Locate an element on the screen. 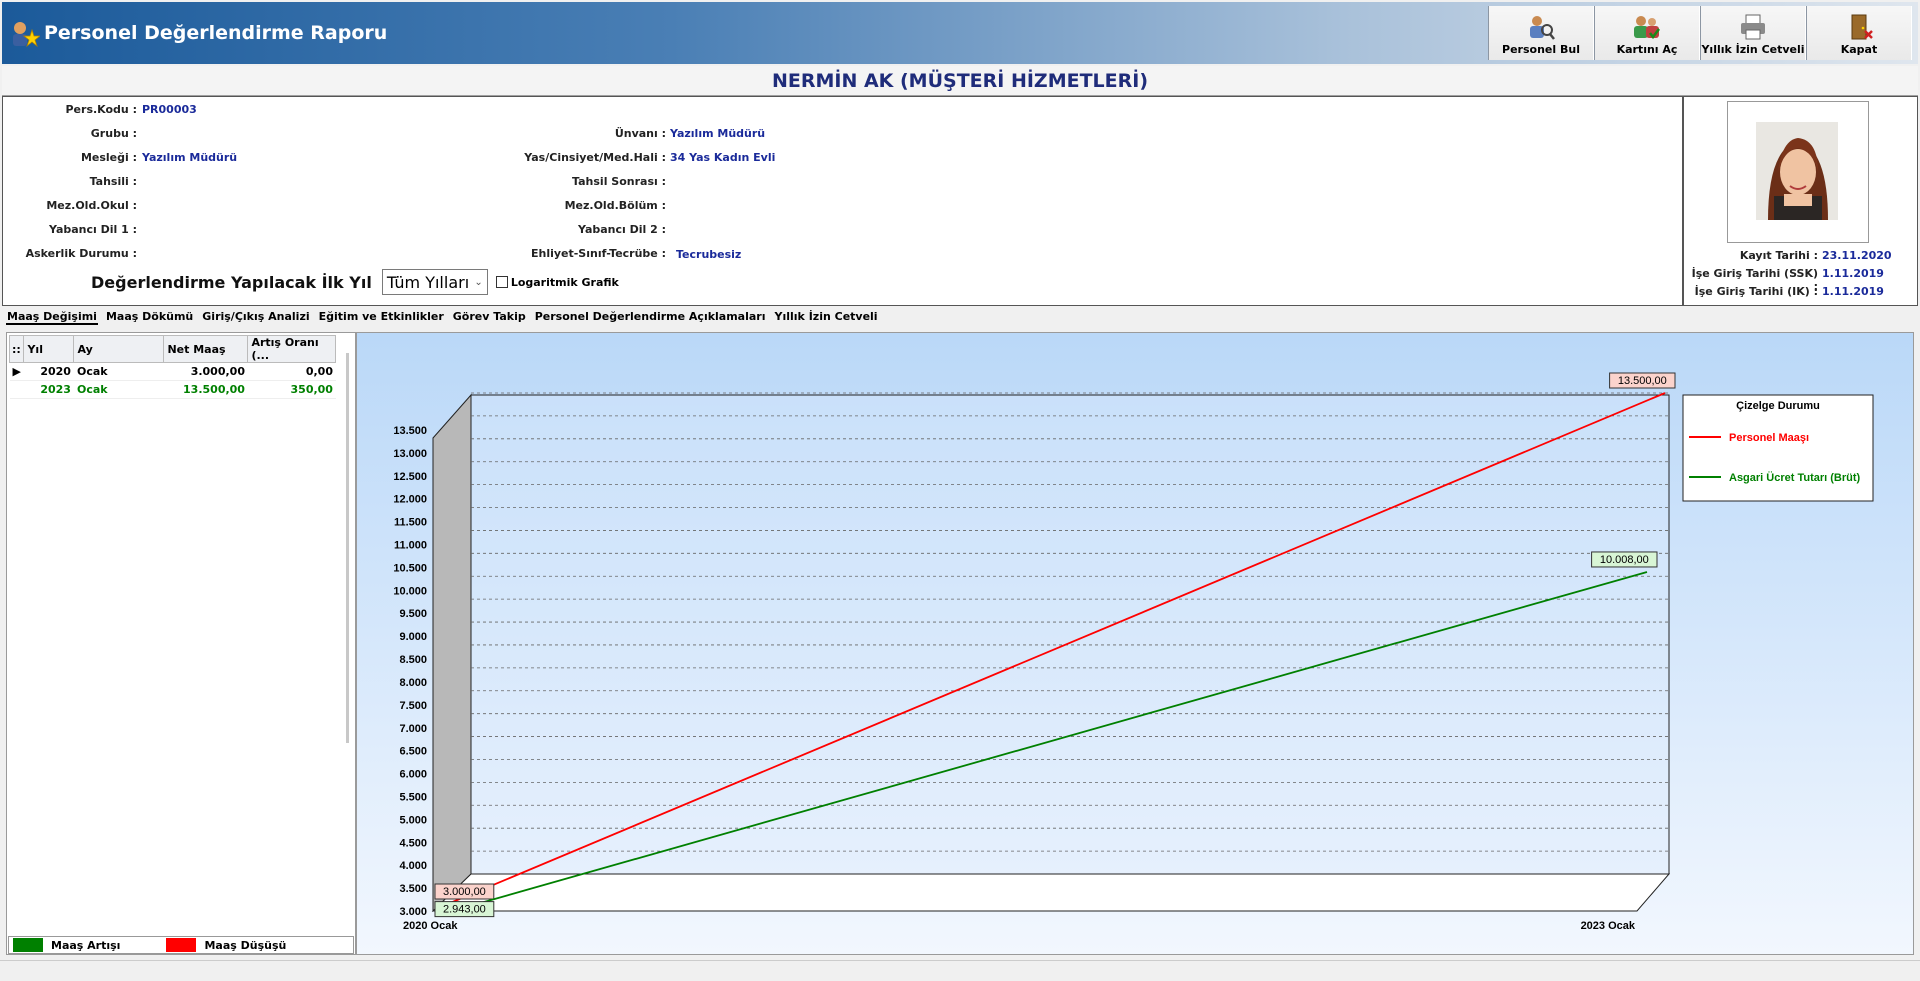 This screenshot has height=981, width=1920. data-label: 3.000,00 is located at coordinates (464, 892).